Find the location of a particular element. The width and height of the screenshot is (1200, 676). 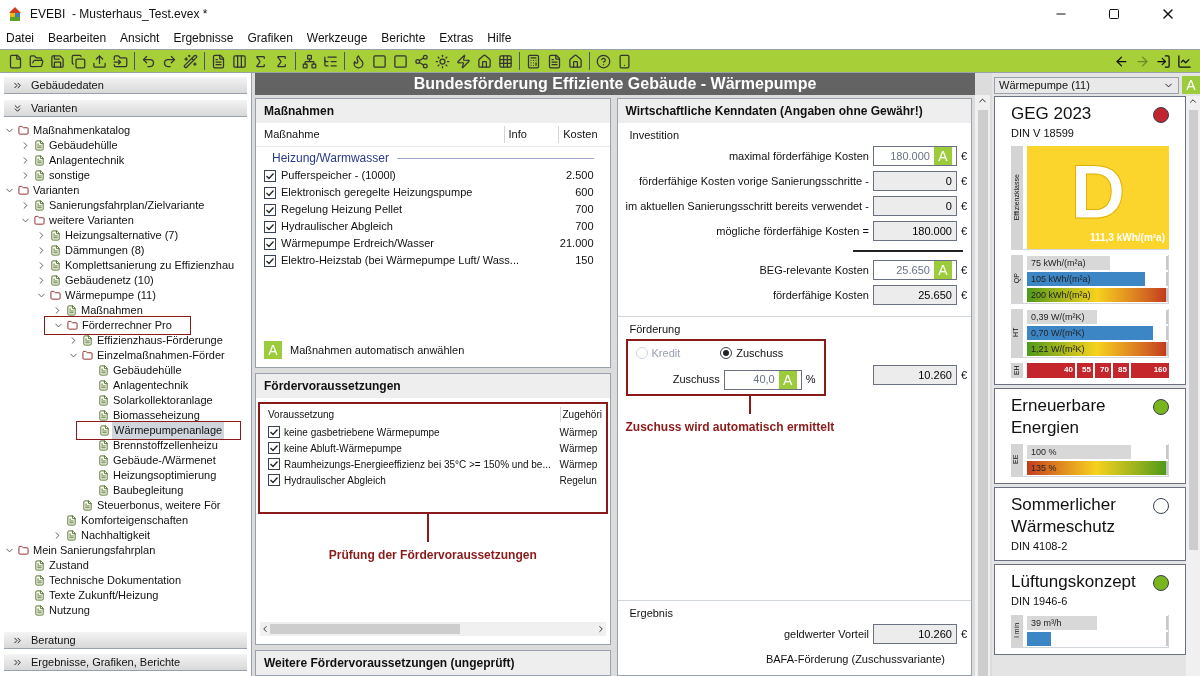

sun-icon is located at coordinates (442, 61).